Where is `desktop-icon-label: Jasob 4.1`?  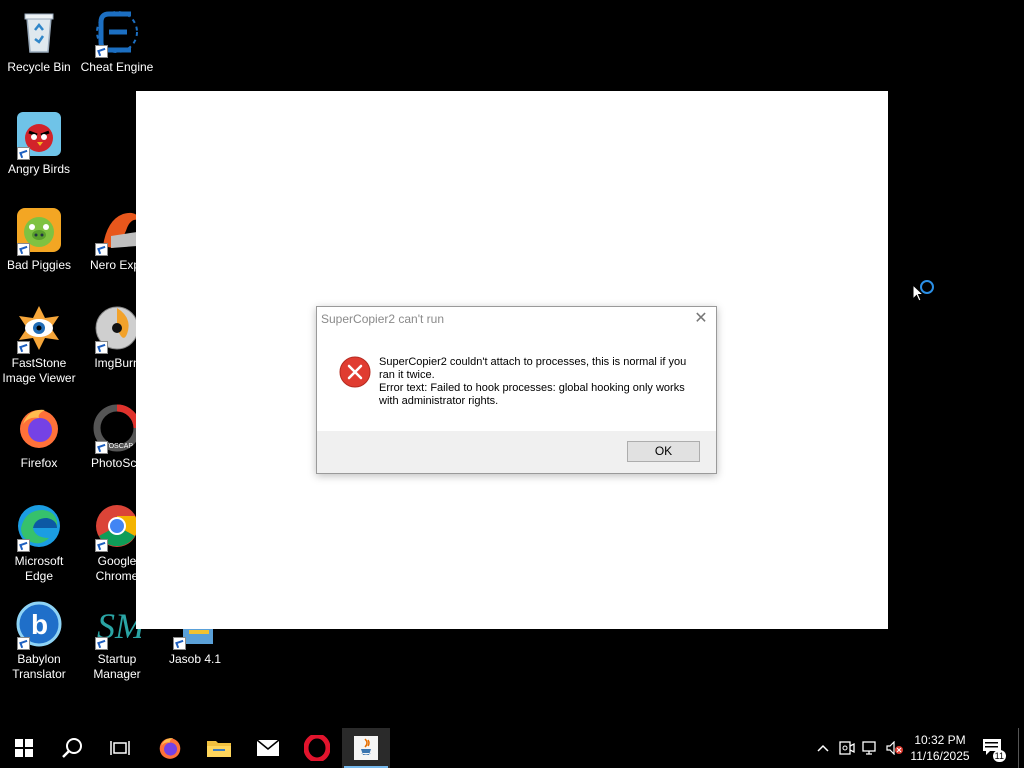 desktop-icon-label: Jasob 4.1 is located at coordinates (195, 659).